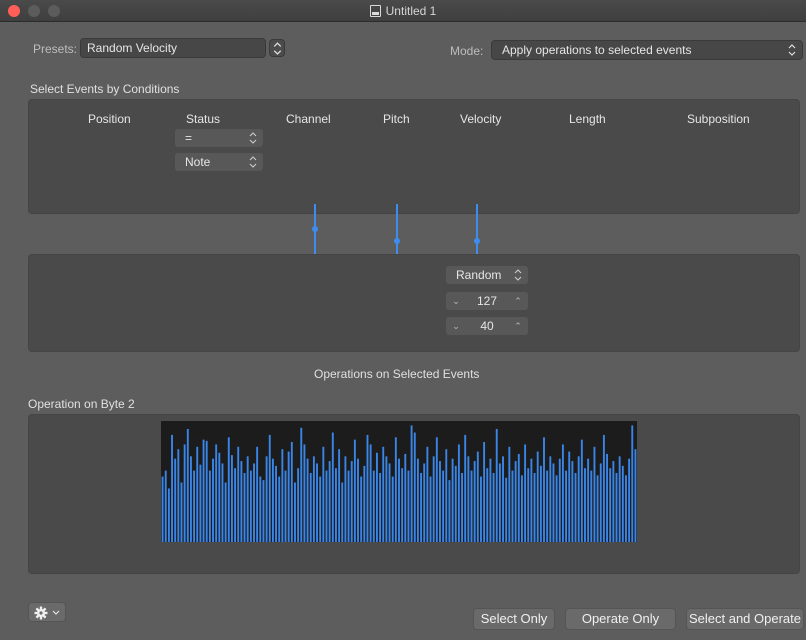 The width and height of the screenshot is (806, 640). Describe the element at coordinates (620, 619) in the screenshot. I see `operate-only-button: Operate Only` at that location.